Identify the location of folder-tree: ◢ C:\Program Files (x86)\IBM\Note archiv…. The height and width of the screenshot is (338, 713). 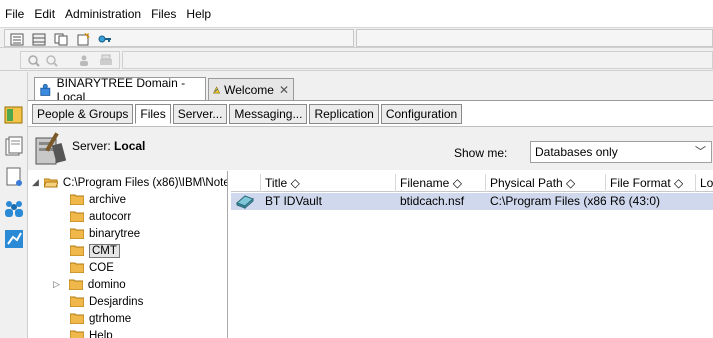
(128, 254).